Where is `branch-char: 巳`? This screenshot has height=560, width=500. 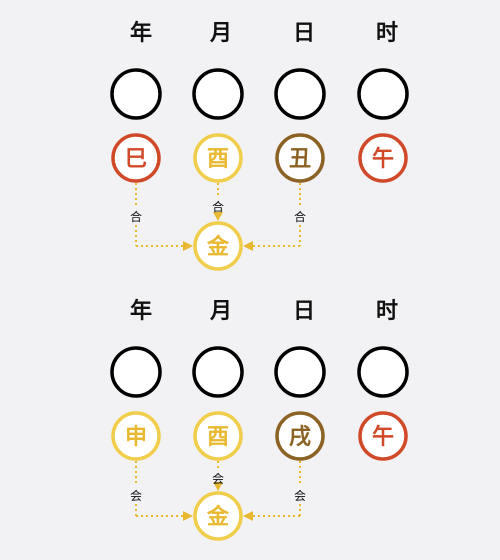
branch-char: 巳 is located at coordinates (136, 159).